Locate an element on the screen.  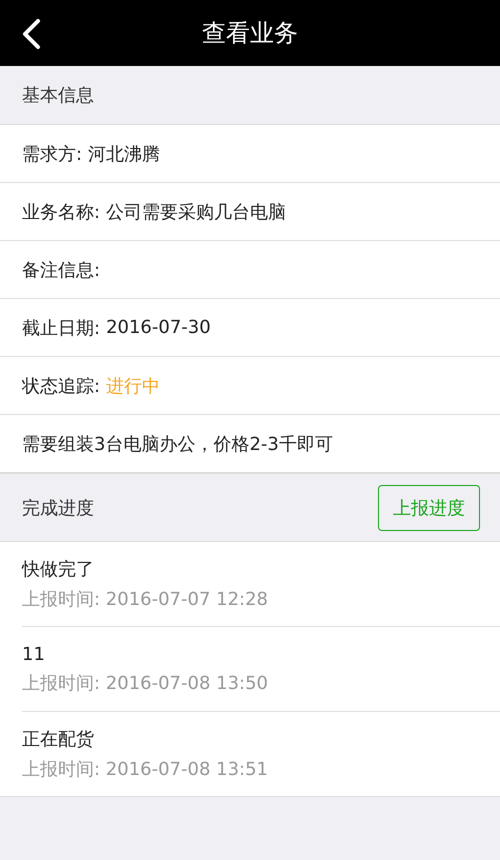
section-title: 完成进度 is located at coordinates (58, 508).